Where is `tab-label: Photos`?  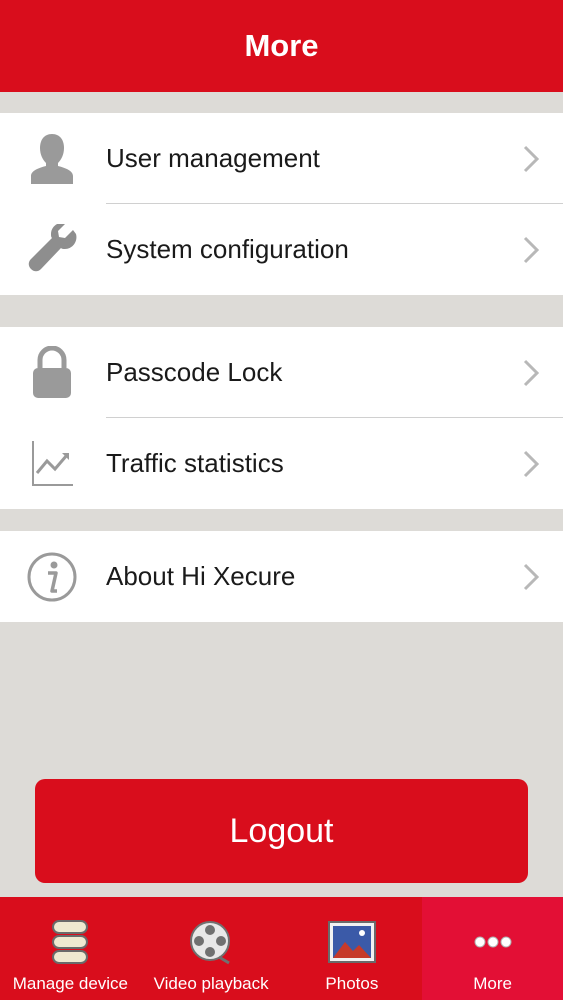
tab-label: Photos is located at coordinates (352, 983).